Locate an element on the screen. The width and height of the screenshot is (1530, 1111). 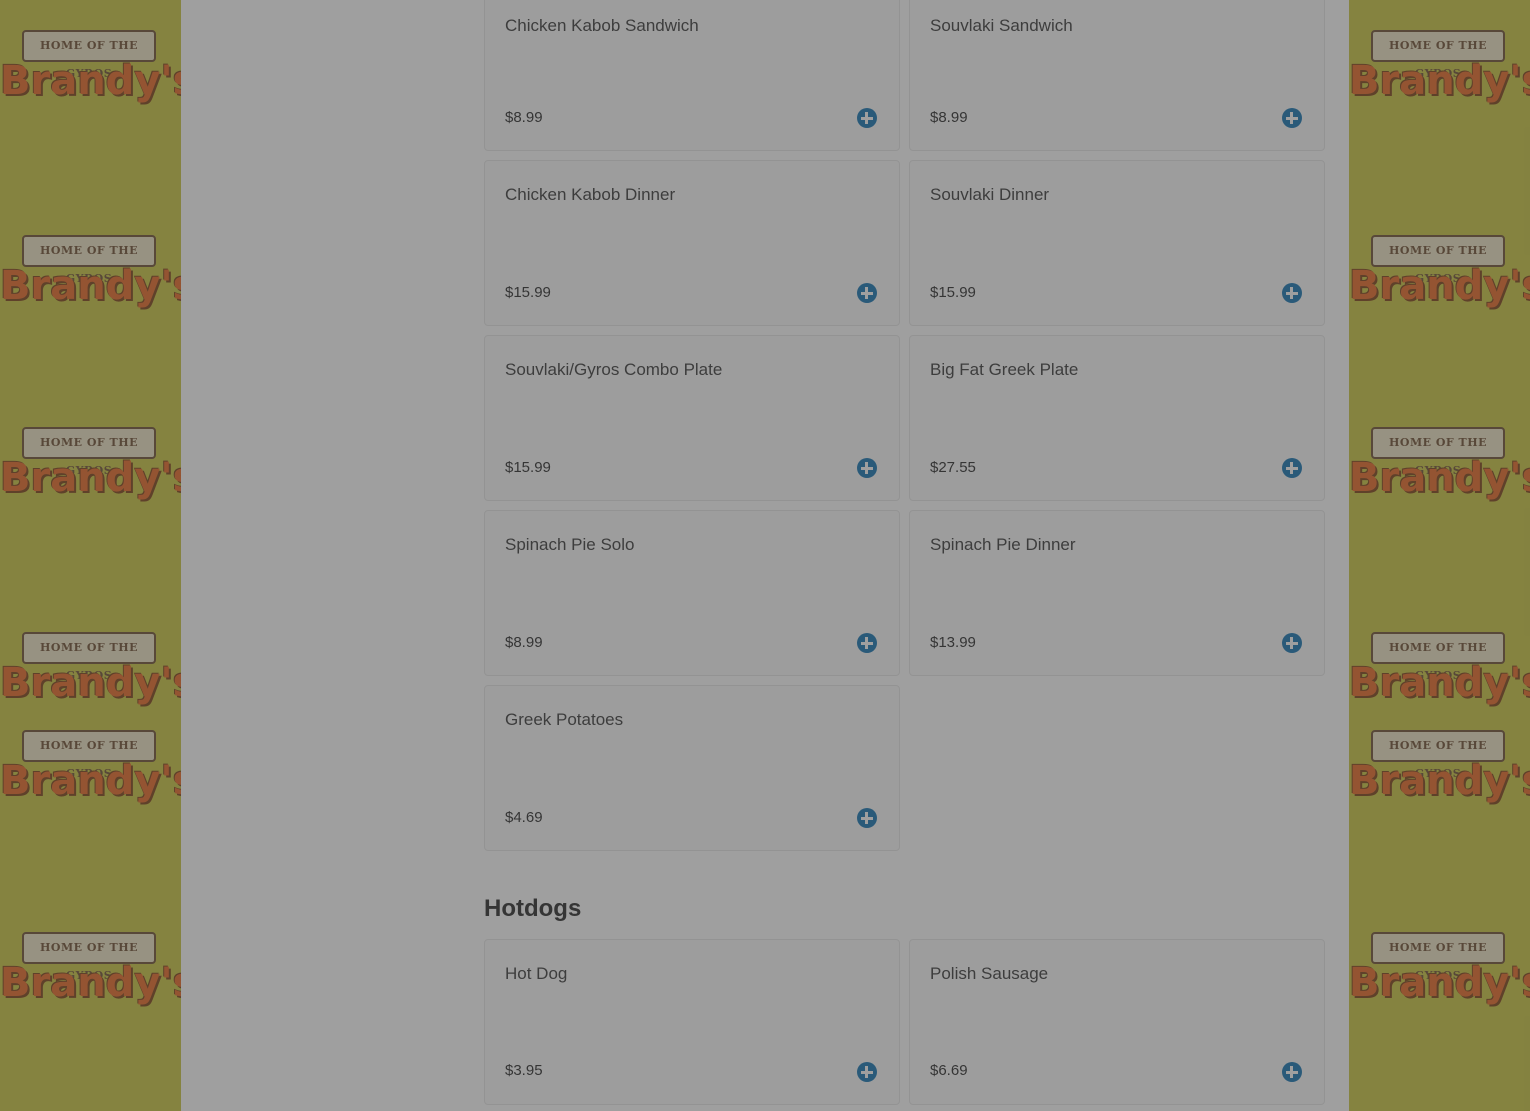
item-name: Hot Dog is located at coordinates (536, 973).